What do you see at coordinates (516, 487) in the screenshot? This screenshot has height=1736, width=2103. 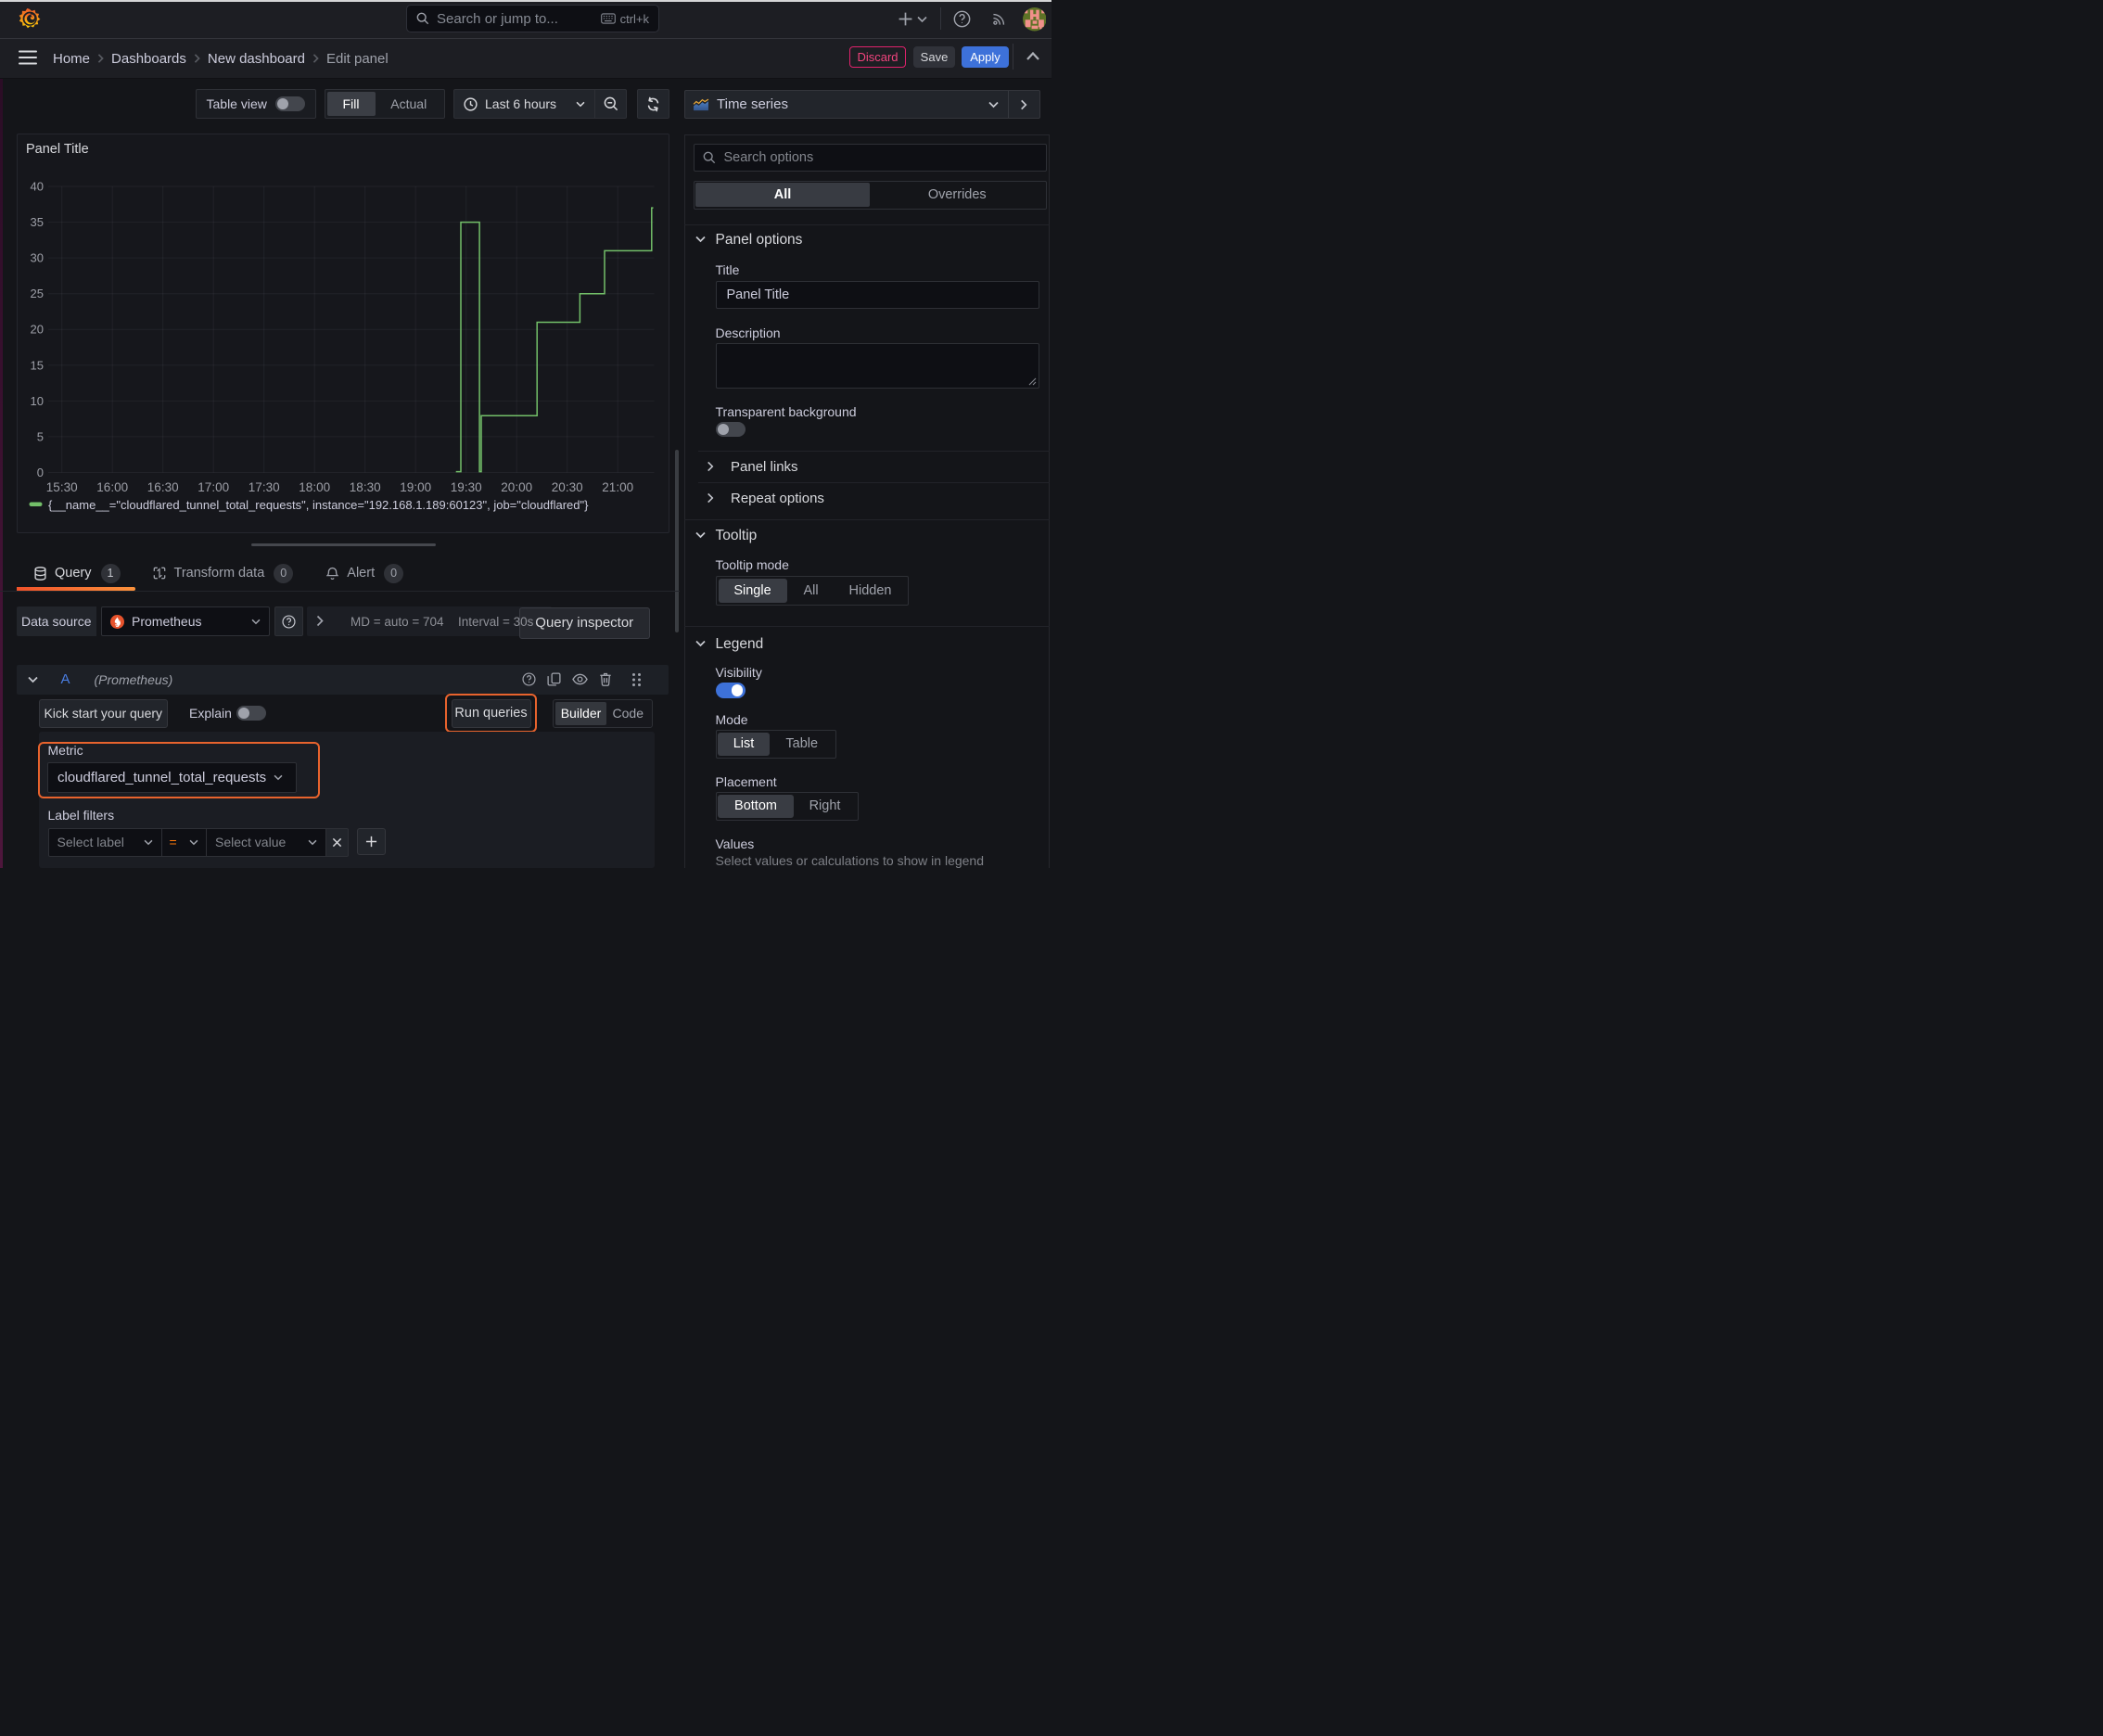 I see `svg-text: 20:00` at bounding box center [516, 487].